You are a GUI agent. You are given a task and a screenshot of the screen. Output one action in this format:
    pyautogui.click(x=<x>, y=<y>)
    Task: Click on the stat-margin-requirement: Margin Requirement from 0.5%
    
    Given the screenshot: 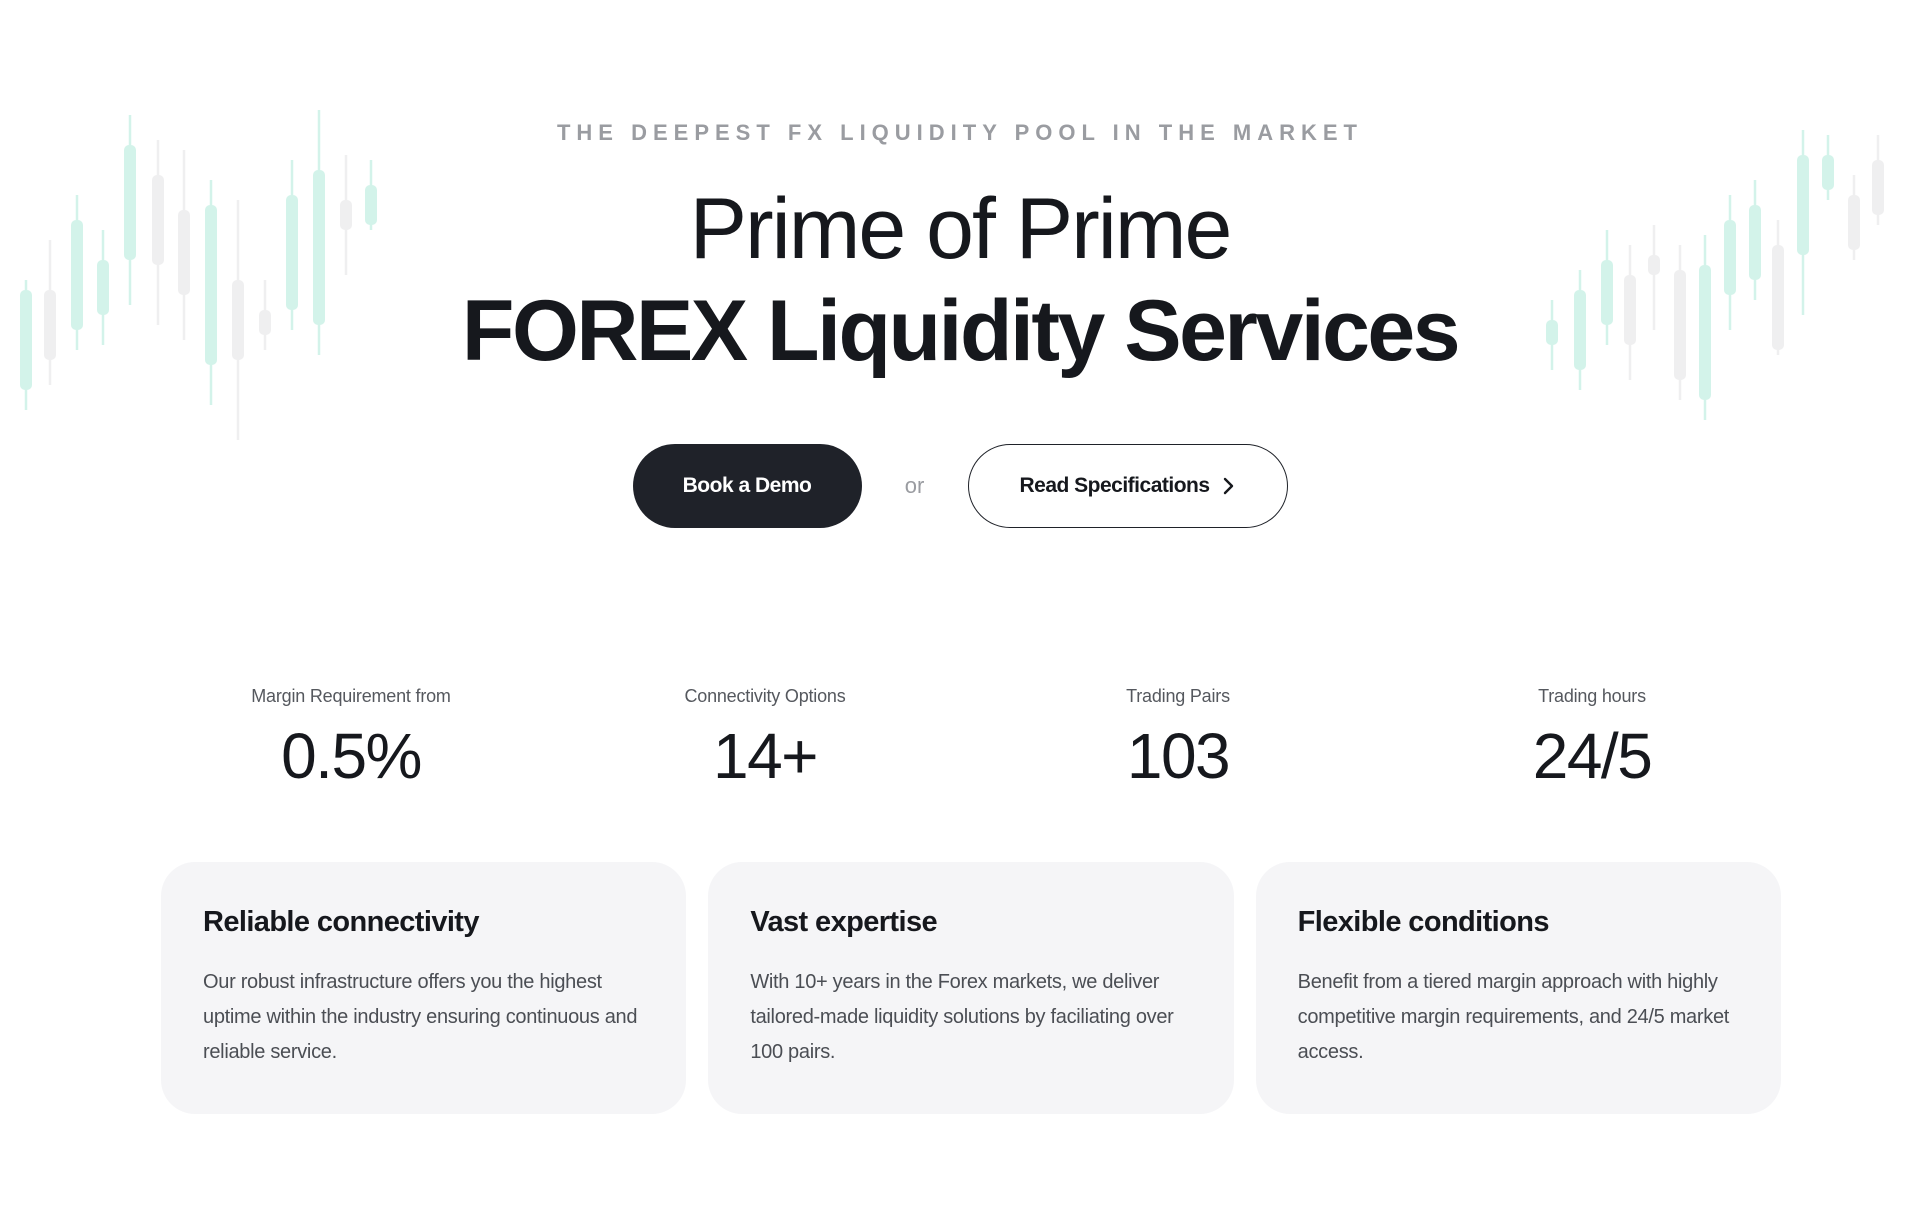 What is the action you would take?
    pyautogui.click(x=351, y=739)
    